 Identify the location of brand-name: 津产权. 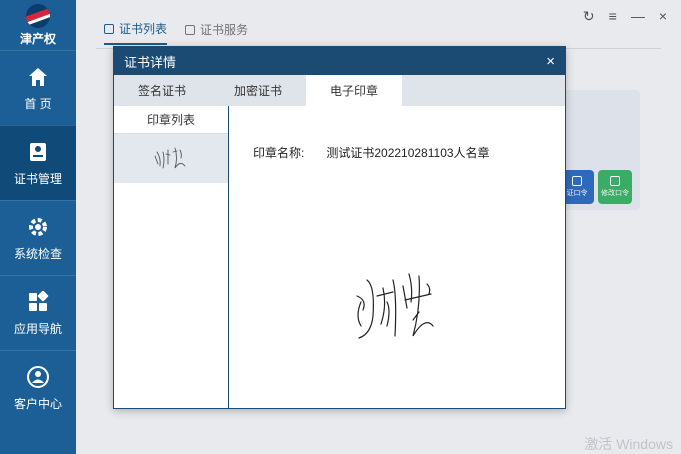
(37, 38).